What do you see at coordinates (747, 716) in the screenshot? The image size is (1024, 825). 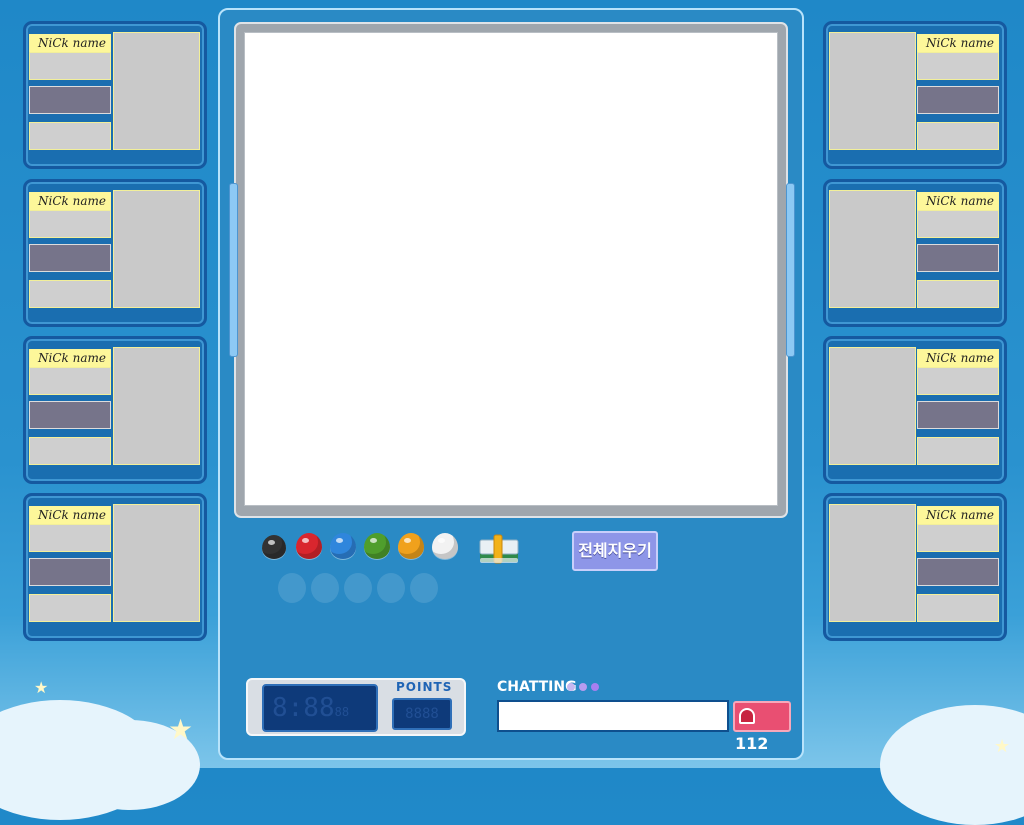 I see `siren-icon` at bounding box center [747, 716].